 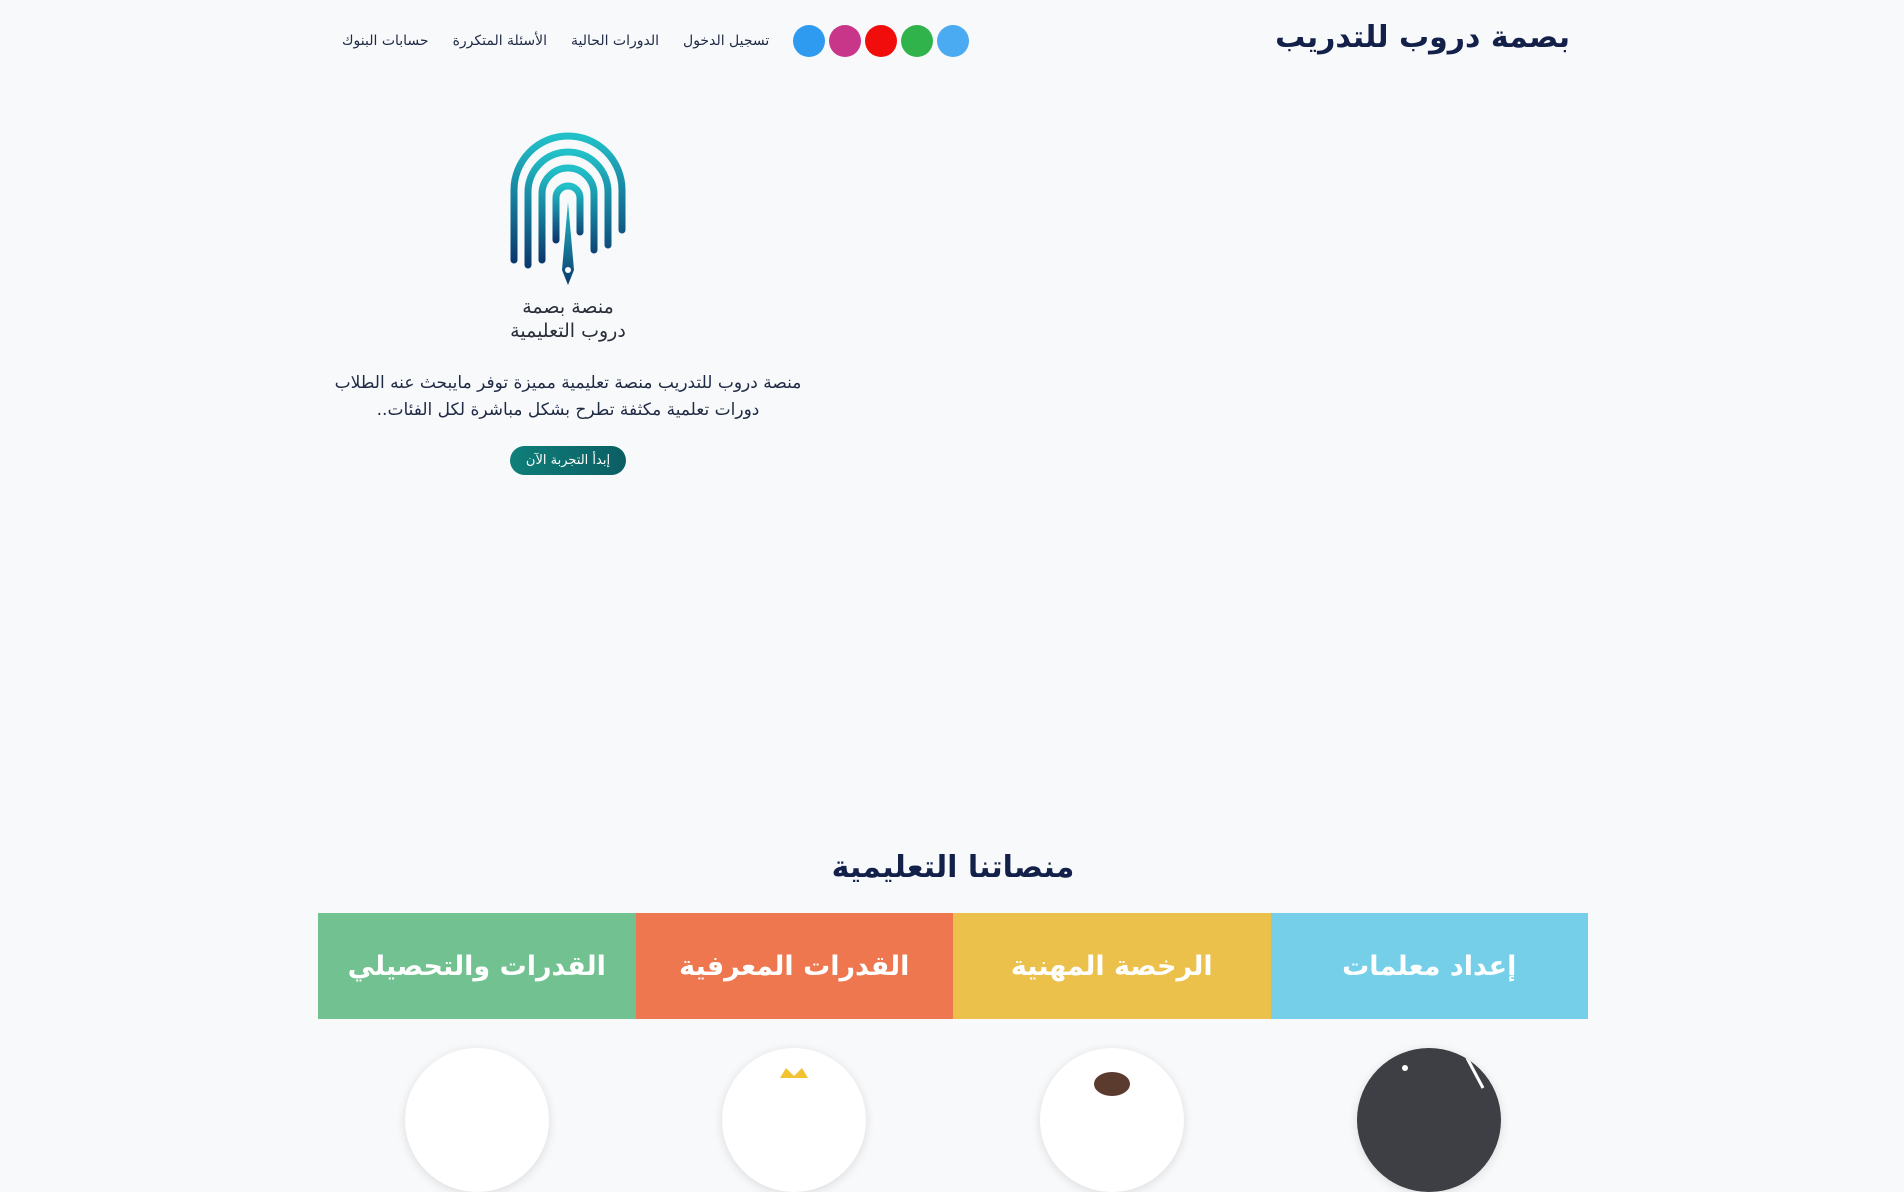 I want to click on platform-aptitude-achievement: القدرات والتحصيلي, so click(x=477, y=966).